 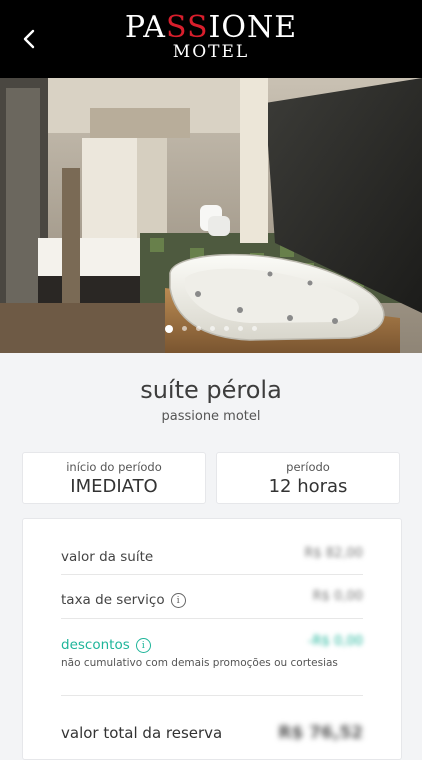 What do you see at coordinates (335, 641) in the screenshot?
I see `discounts-amount: -R$ 0,00` at bounding box center [335, 641].